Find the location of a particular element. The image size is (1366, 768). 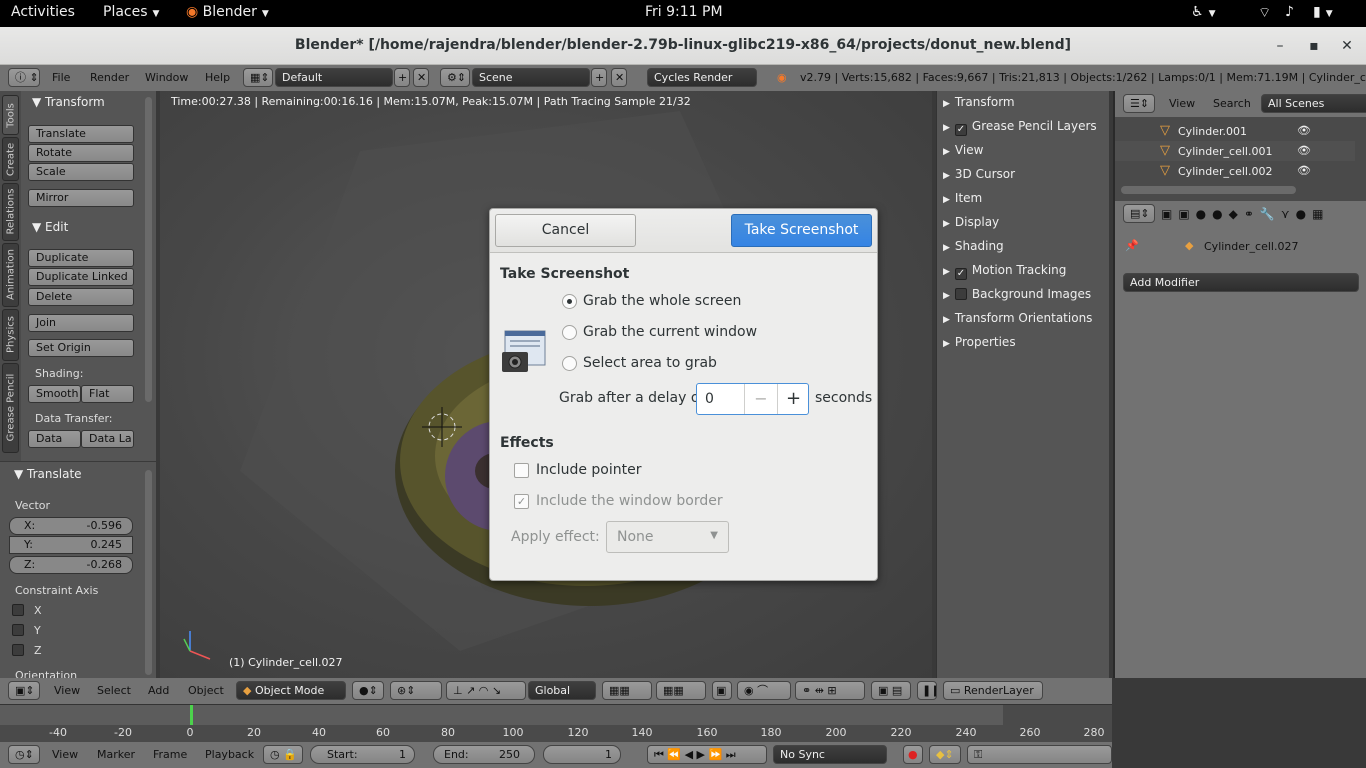

delay-decrement-button: − is located at coordinates (760, 399).